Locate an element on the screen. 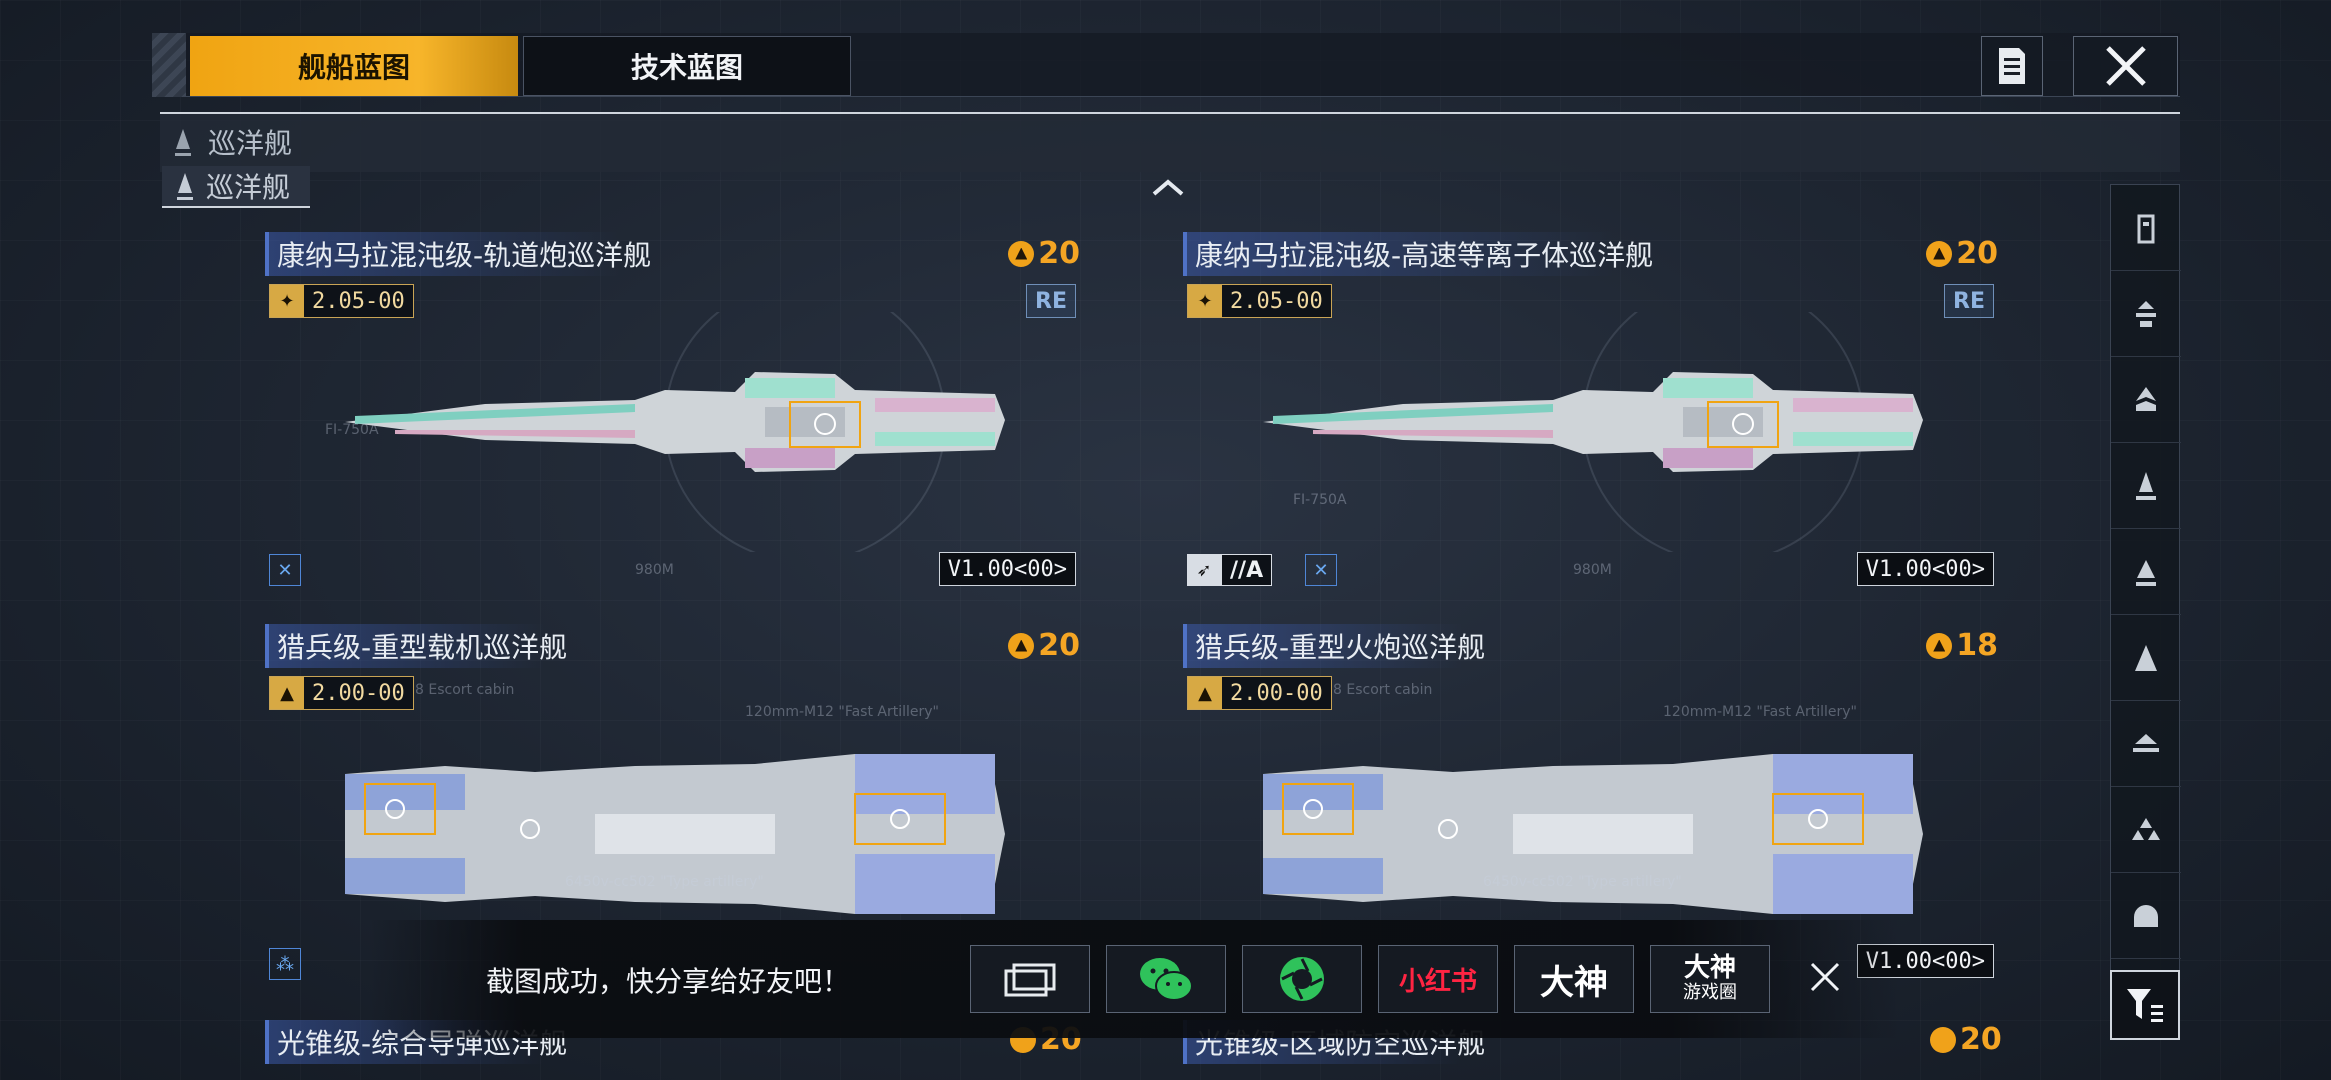 Image resolution: width=2331 pixels, height=1080 pixels. wechat-icon is located at coordinates (1166, 979).